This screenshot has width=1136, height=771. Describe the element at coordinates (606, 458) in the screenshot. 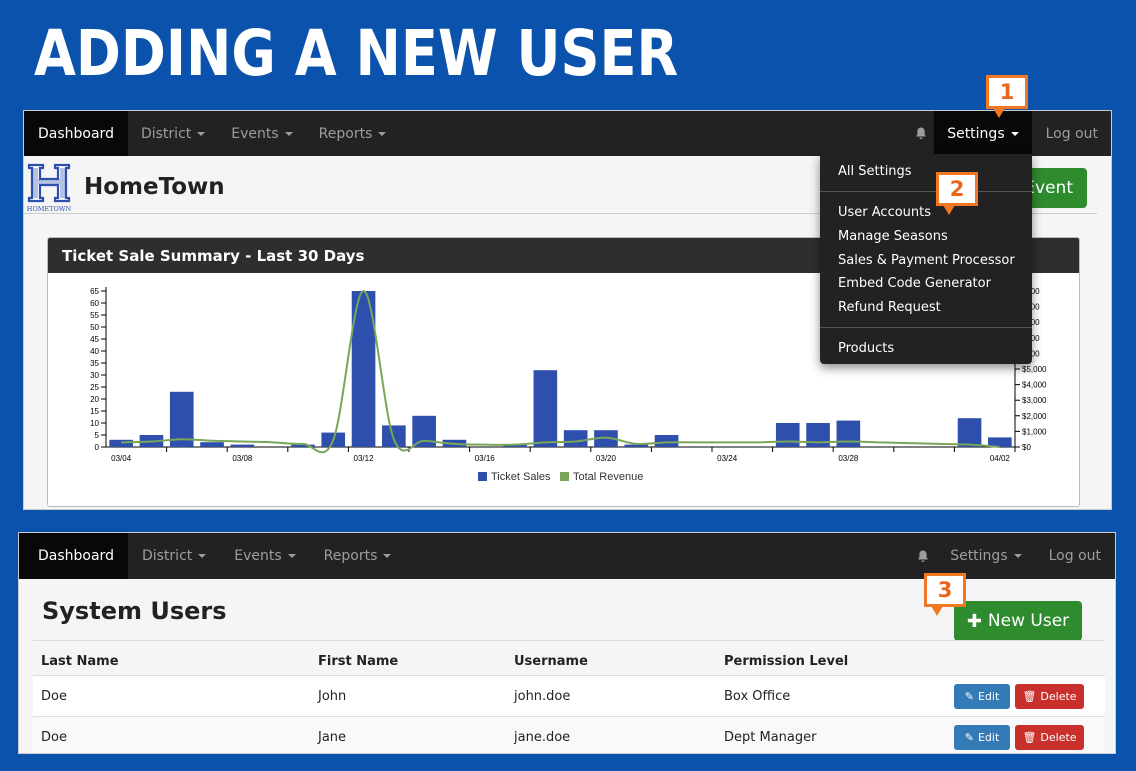

I see `x-tick-label: 03/20` at that location.